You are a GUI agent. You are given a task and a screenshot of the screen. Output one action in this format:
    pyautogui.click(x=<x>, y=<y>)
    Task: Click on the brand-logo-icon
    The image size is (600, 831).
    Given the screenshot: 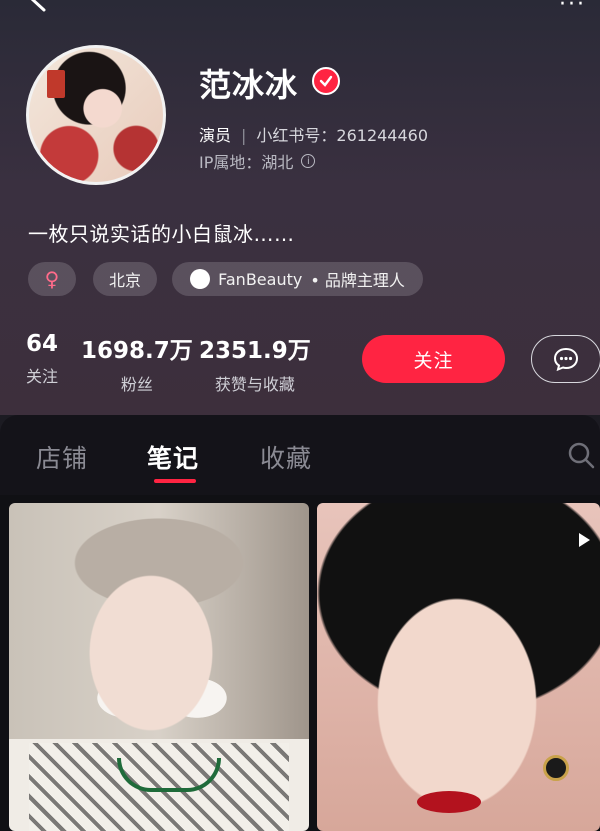 What is the action you would take?
    pyautogui.click(x=200, y=279)
    